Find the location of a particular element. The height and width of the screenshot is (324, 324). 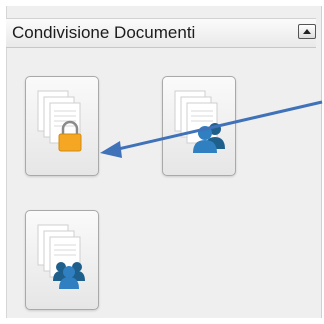

share-with-users-button is located at coordinates (199, 126).